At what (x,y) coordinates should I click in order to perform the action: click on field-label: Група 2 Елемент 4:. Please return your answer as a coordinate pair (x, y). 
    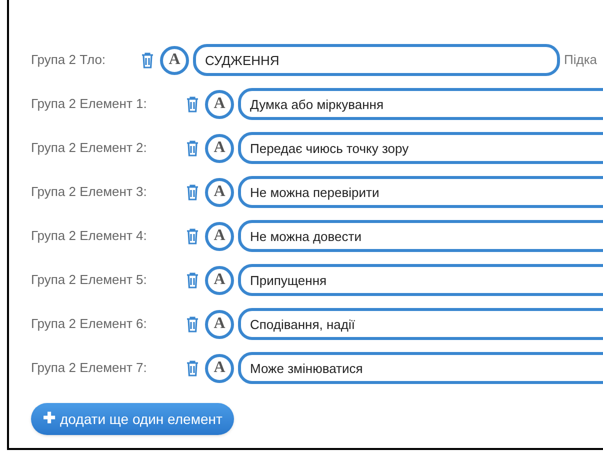
    Looking at the image, I should click on (89, 236).